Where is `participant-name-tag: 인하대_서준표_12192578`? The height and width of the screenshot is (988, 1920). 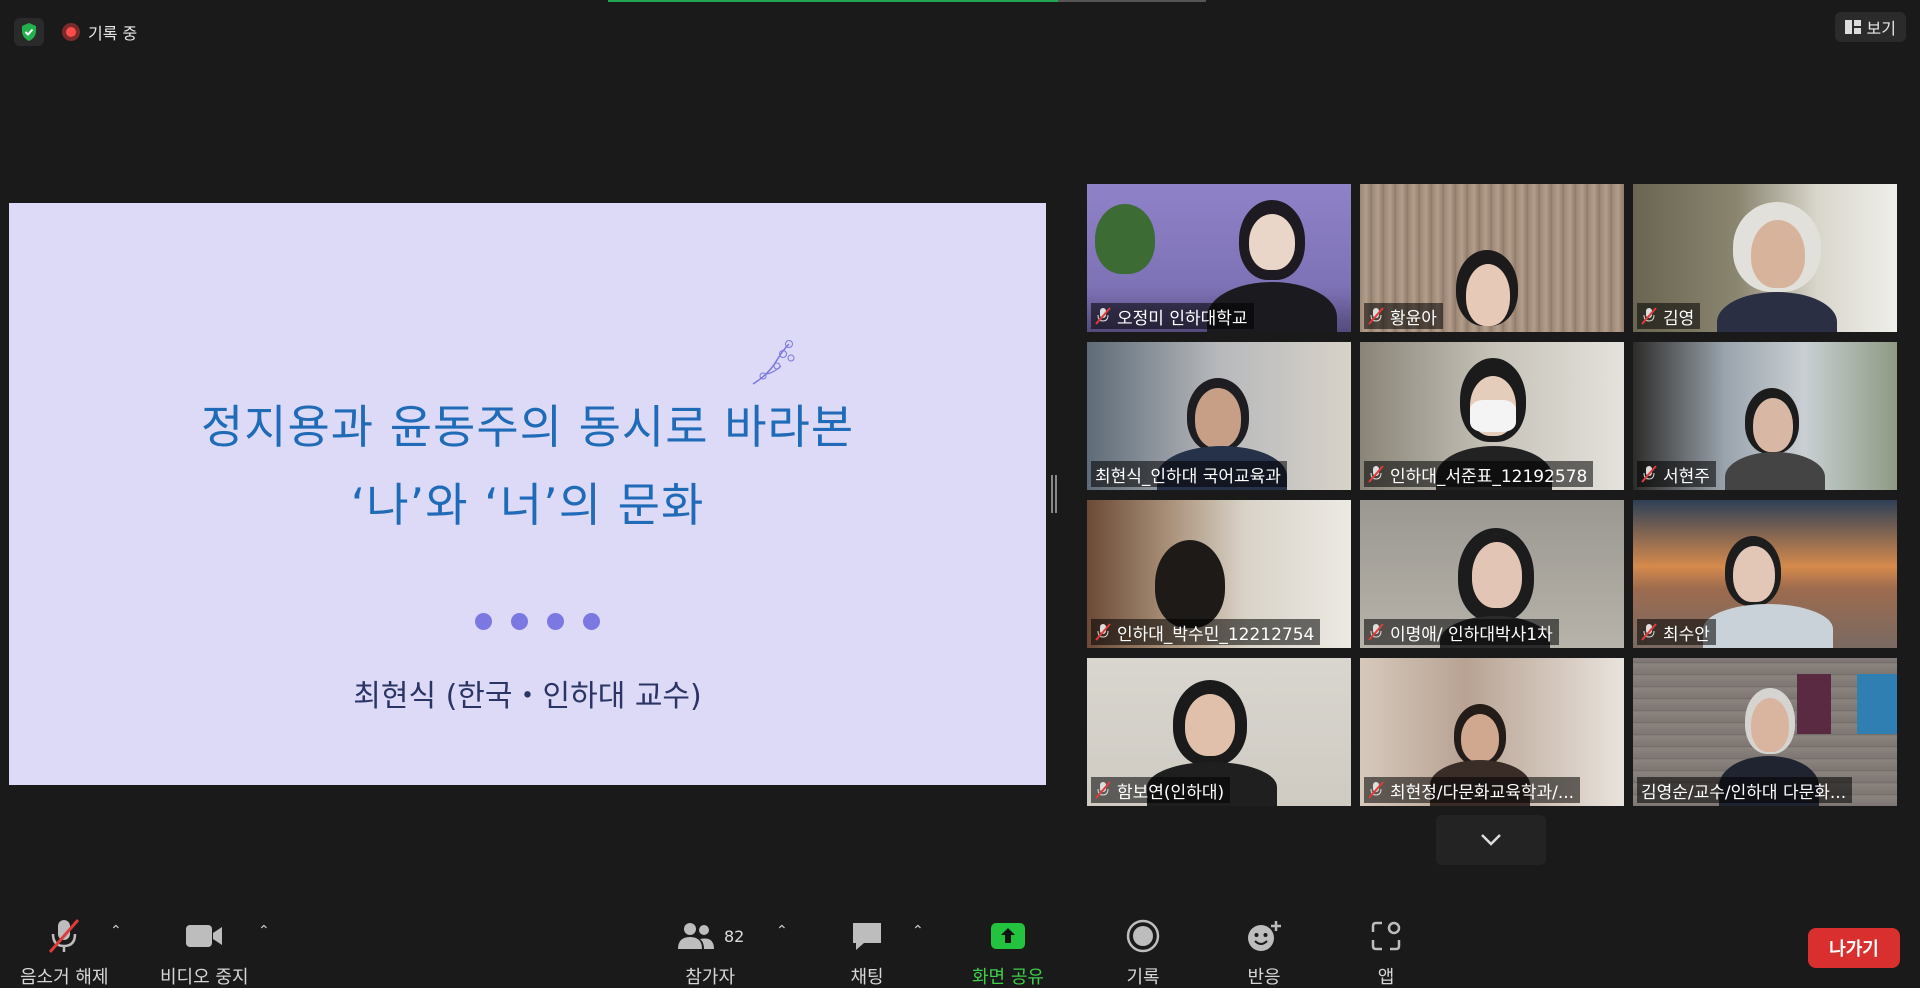
participant-name-tag: 인하대_서준표_12192578 is located at coordinates (1479, 474).